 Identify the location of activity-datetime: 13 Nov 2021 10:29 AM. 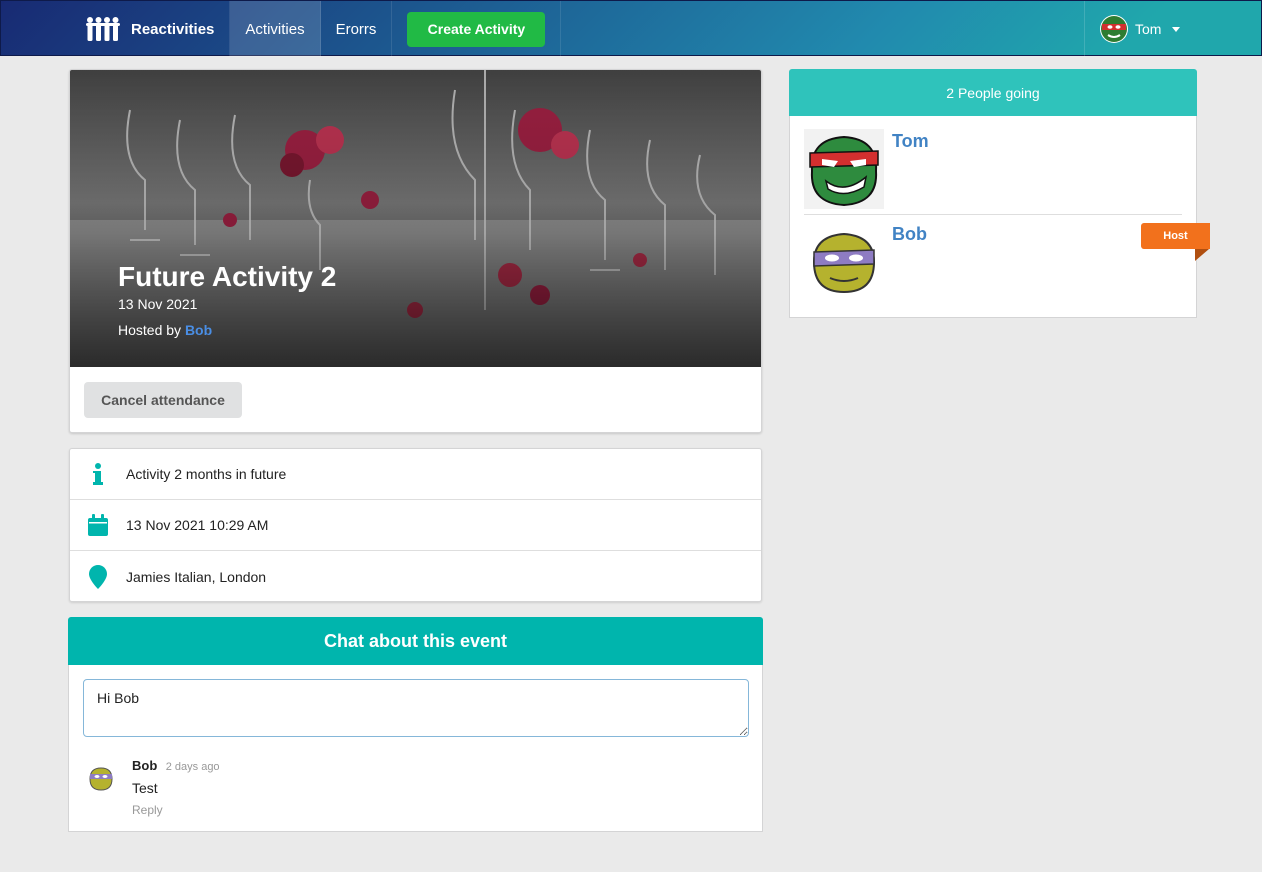
(197, 525).